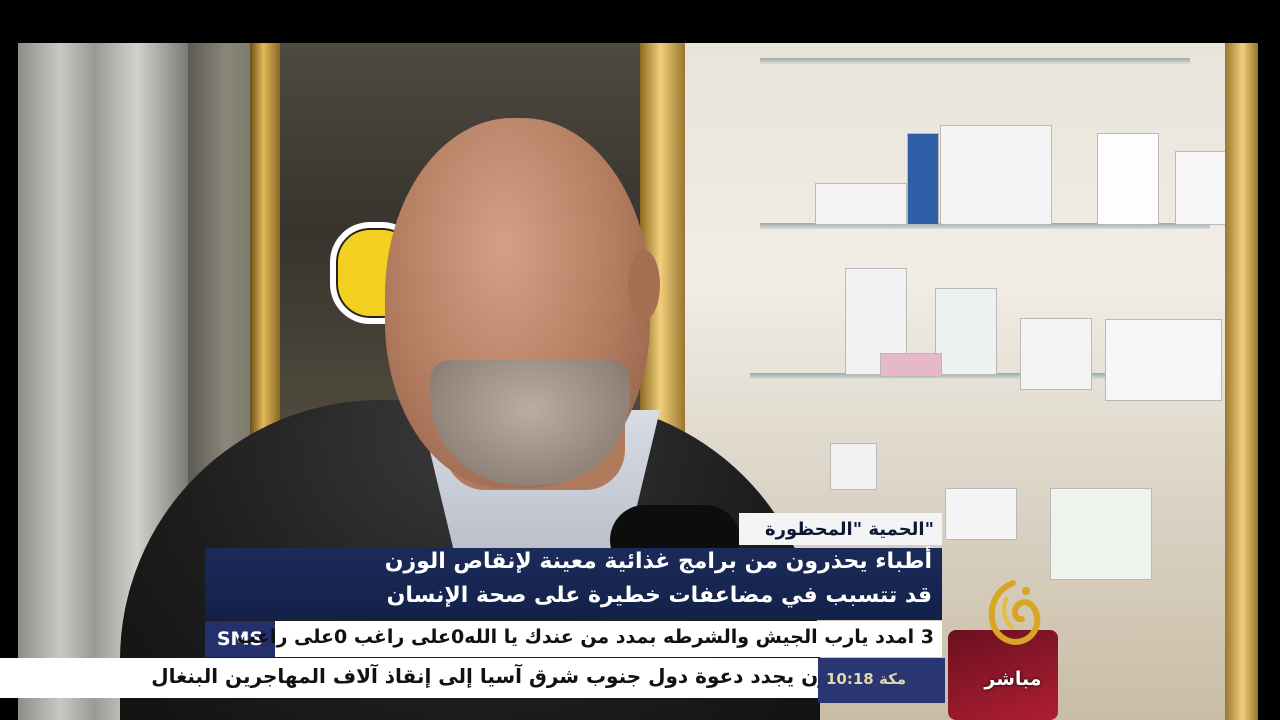  Describe the element at coordinates (1013, 679) in the screenshot. I see `live-label: مباشر` at that location.